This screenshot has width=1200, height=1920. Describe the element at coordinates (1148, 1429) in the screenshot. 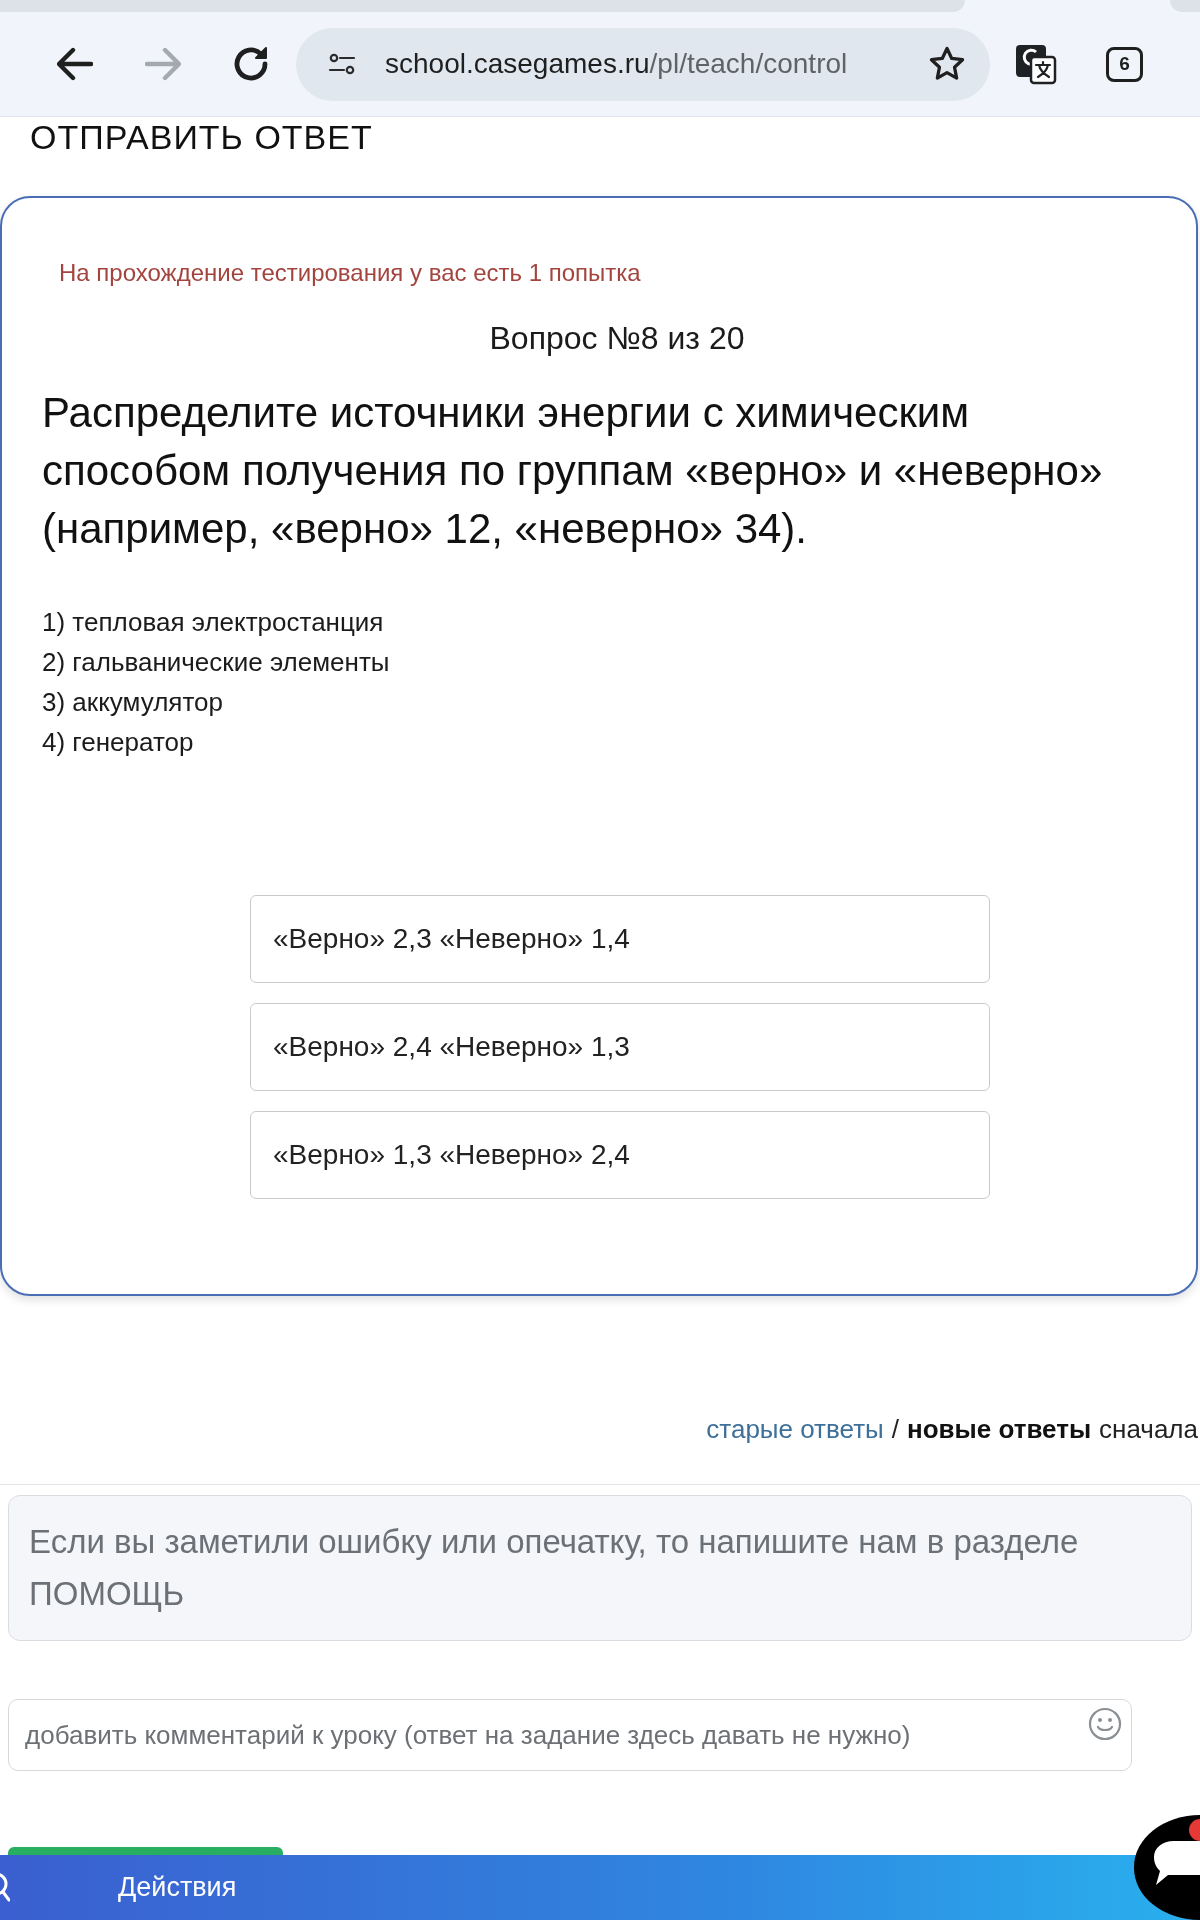

I see `sort-suffix-text: сначала` at that location.